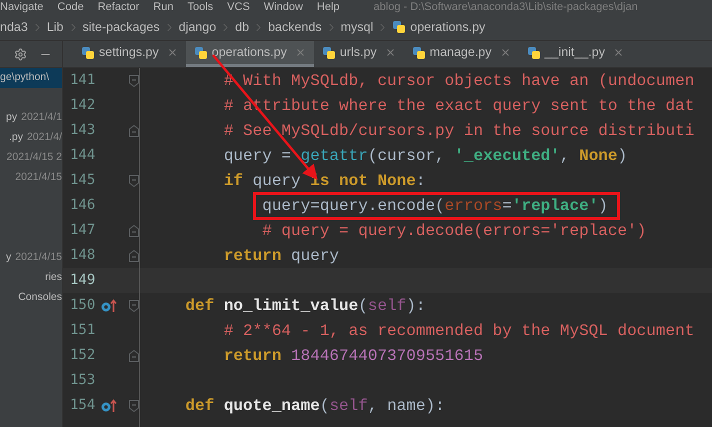 The width and height of the screenshot is (712, 427). What do you see at coordinates (82, 380) in the screenshot?
I see `line-number: 153` at bounding box center [82, 380].